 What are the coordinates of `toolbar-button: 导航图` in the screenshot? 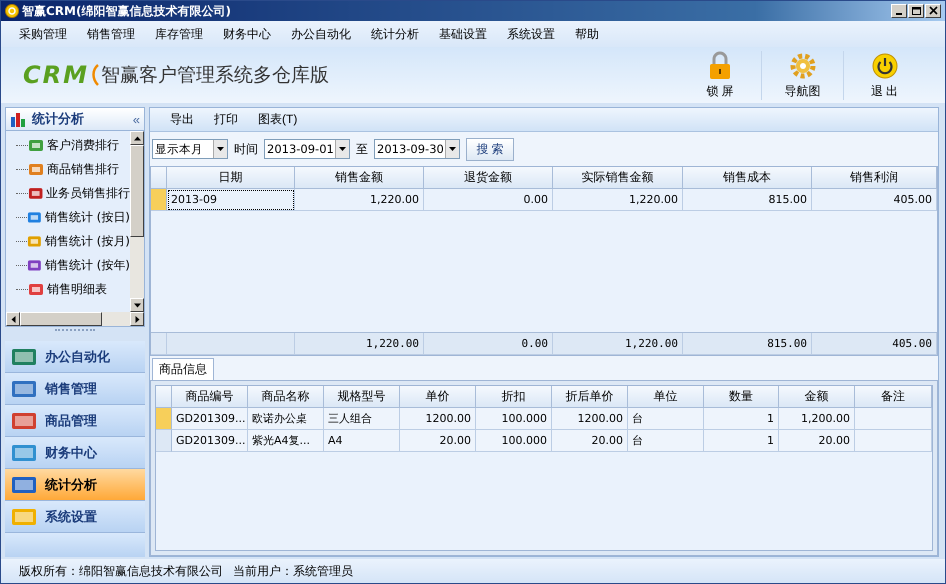 It's located at (802, 75).